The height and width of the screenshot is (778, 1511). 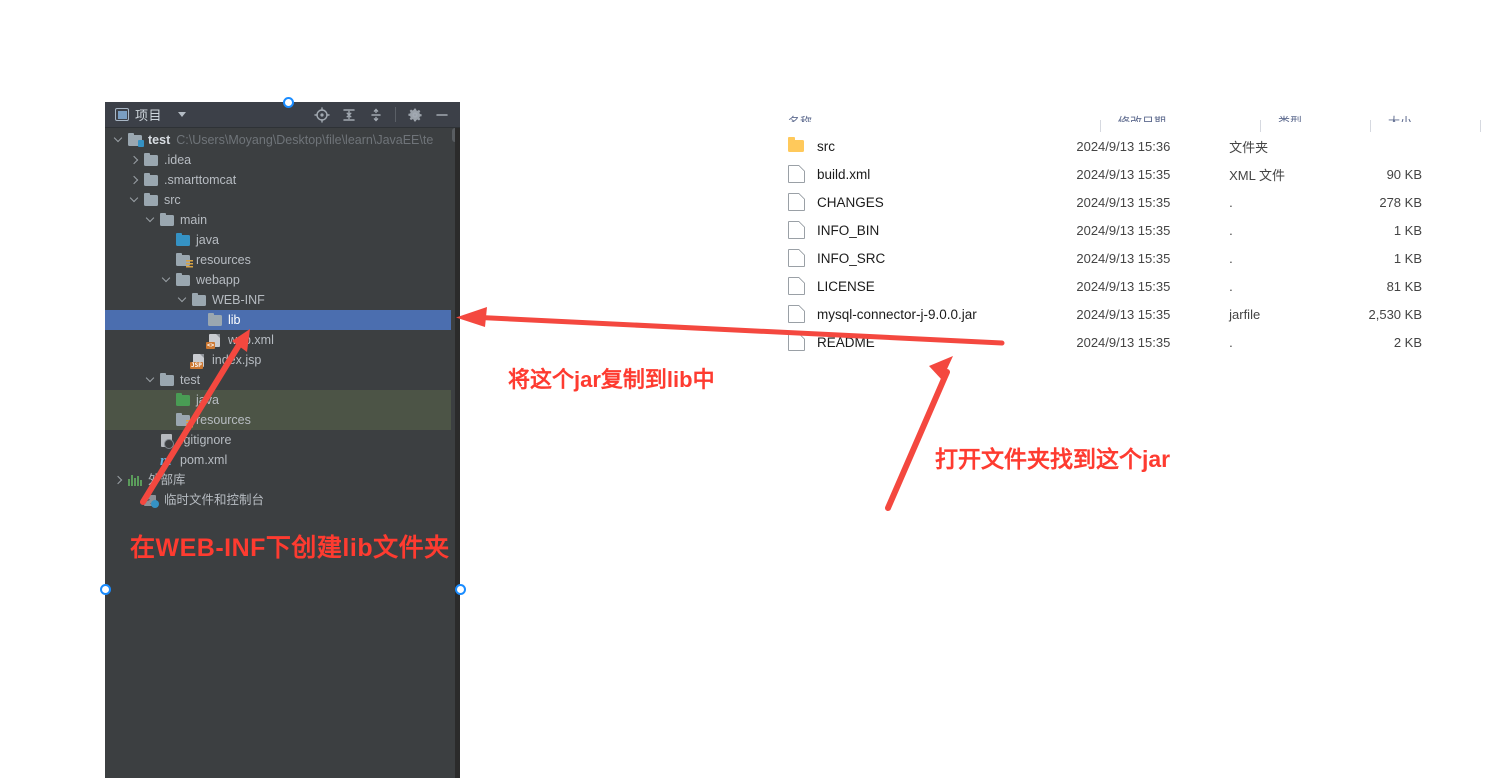 What do you see at coordinates (1142, 117) in the screenshot?
I see `column-header: 修改日期` at bounding box center [1142, 117].